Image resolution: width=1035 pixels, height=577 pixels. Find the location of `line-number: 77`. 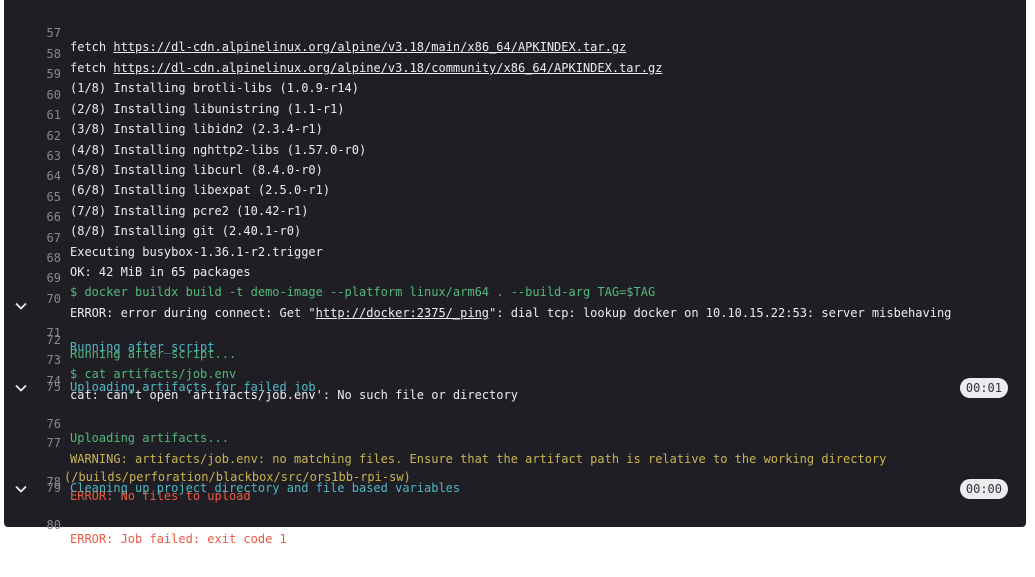

line-number: 77 is located at coordinates (42, 443).